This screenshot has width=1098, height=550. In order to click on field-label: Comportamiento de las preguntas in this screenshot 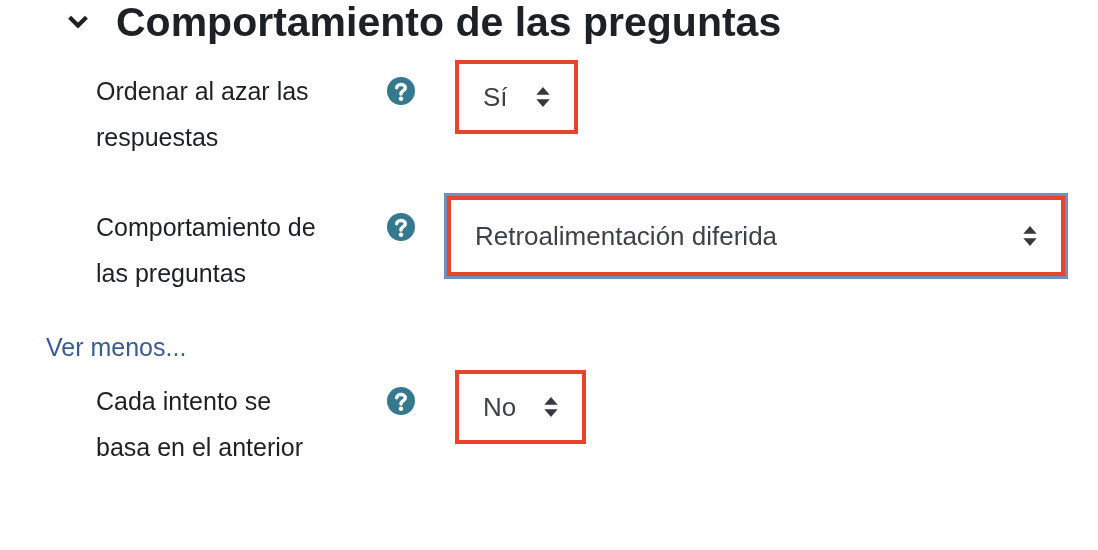, I will do `click(206, 250)`.